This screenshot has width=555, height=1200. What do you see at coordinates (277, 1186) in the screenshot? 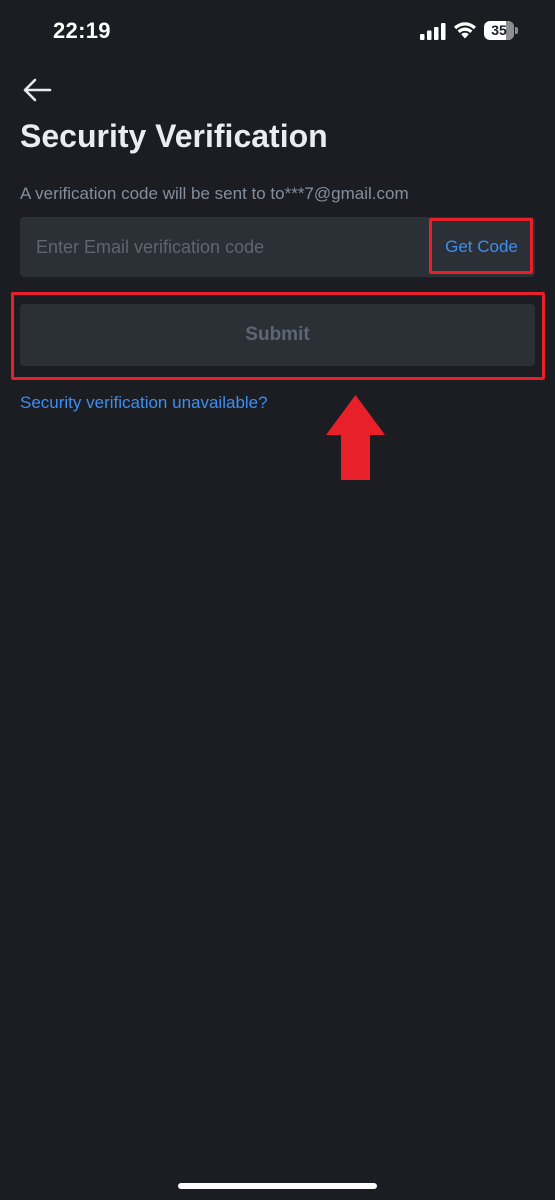
I see `home-indicator` at bounding box center [277, 1186].